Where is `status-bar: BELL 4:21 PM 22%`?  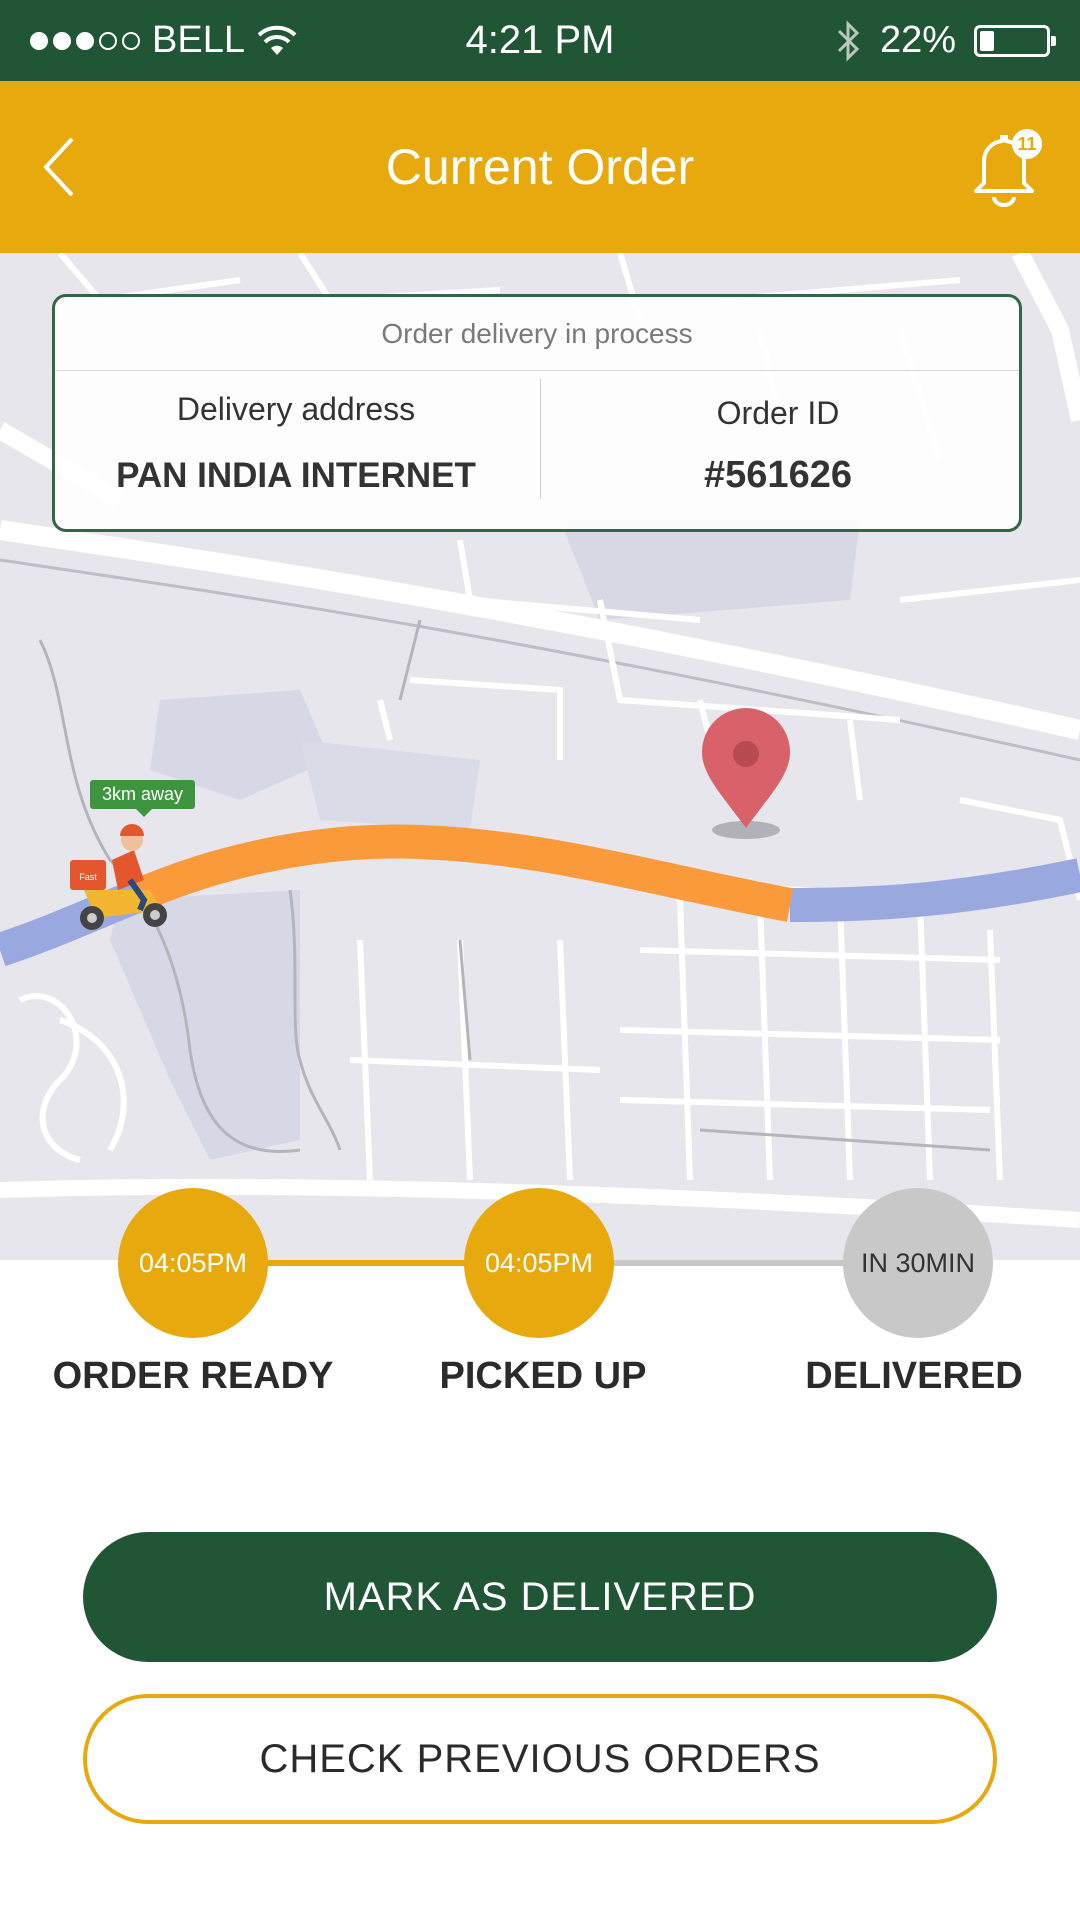
status-bar: BELL 4:21 PM 22% is located at coordinates (540, 40).